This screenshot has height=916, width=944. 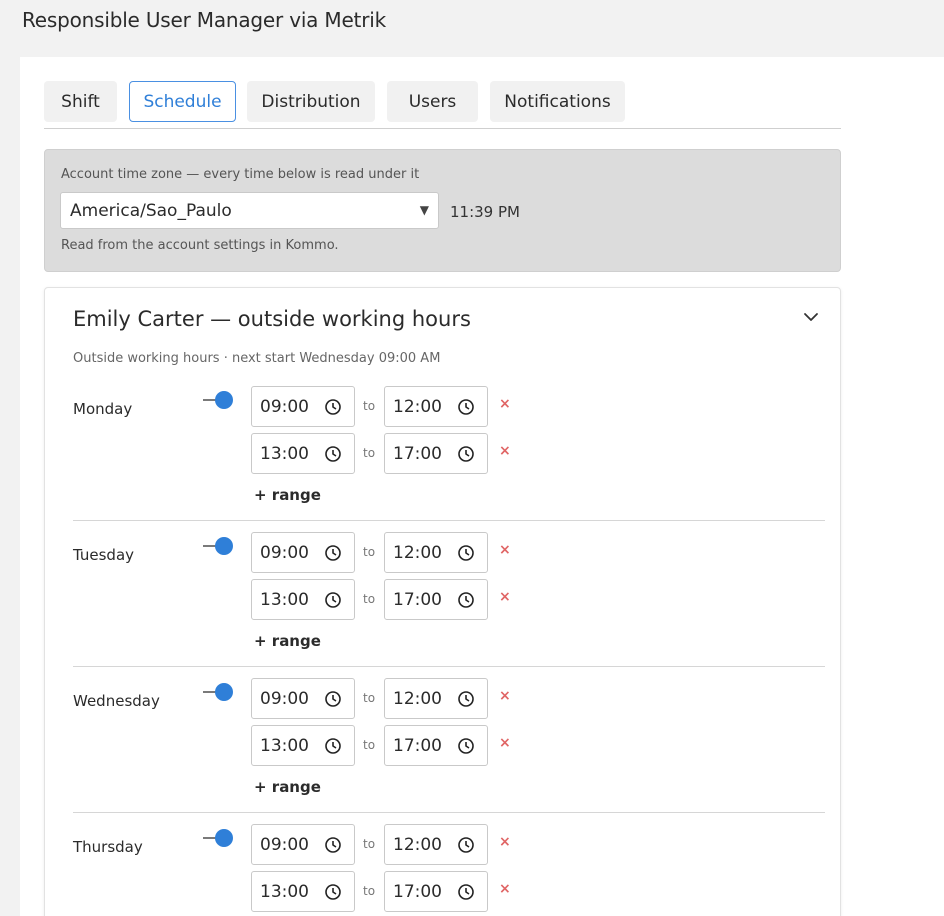 I want to click on chevron-down-icon, so click(x=811, y=317).